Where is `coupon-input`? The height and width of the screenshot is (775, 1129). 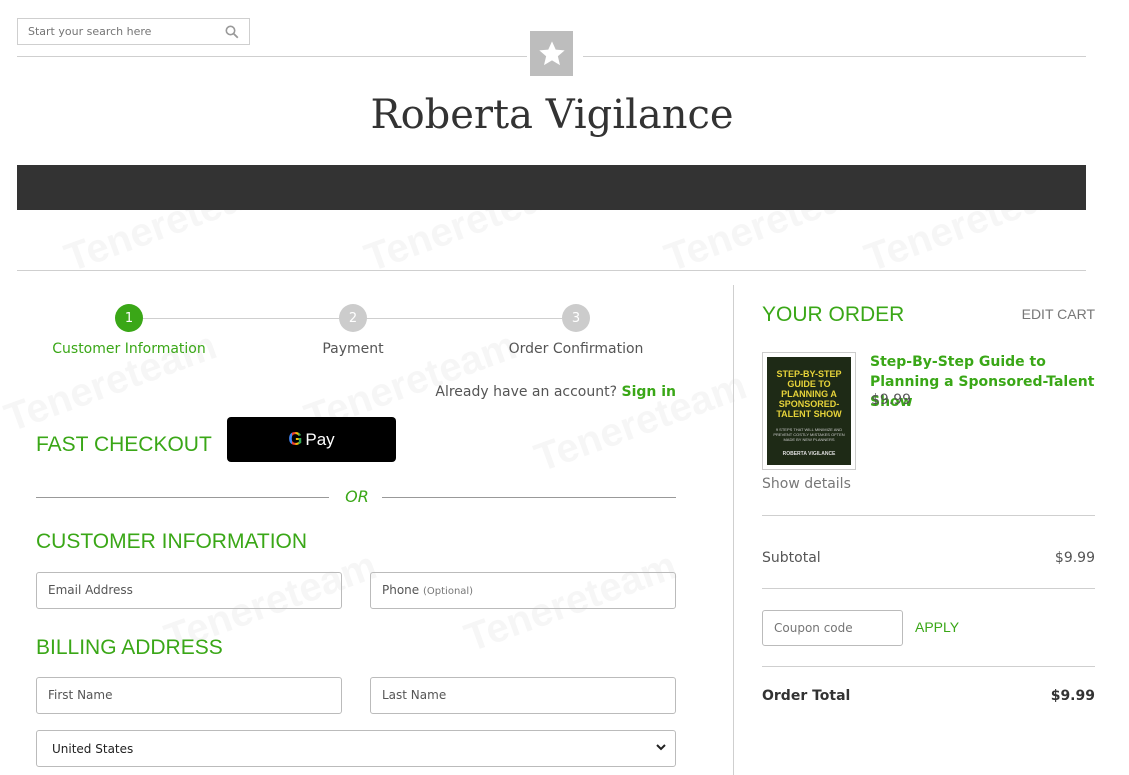 coupon-input is located at coordinates (832, 628).